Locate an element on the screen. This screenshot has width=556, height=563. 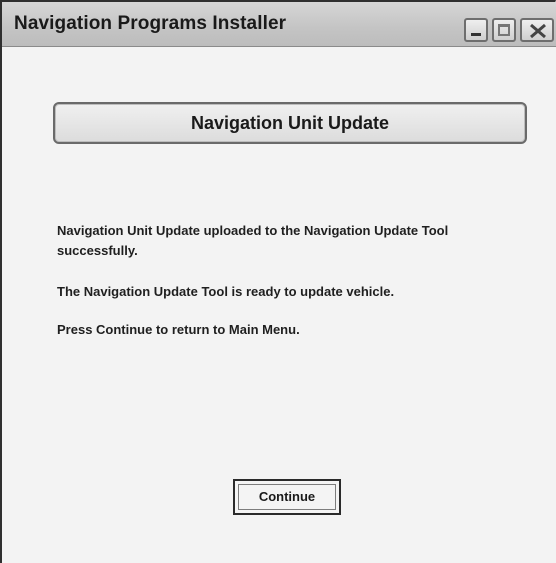
window-title: Navigation Programs Installer is located at coordinates (150, 23).